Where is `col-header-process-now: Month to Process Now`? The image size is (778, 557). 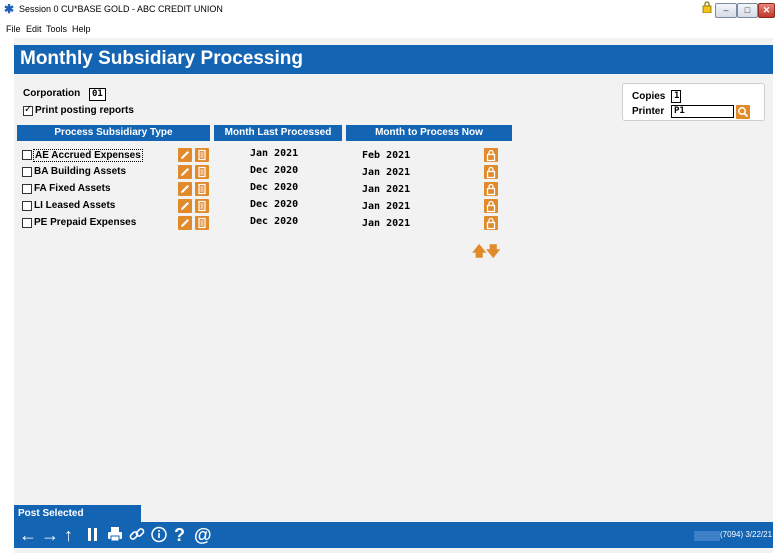
col-header-process-now: Month to Process Now is located at coordinates (429, 133).